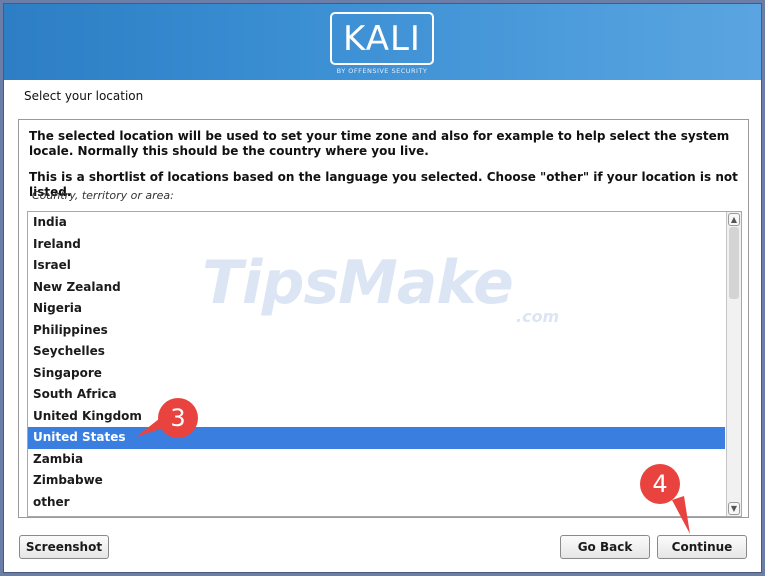  I want to click on list-item: South Africa, so click(376, 395).